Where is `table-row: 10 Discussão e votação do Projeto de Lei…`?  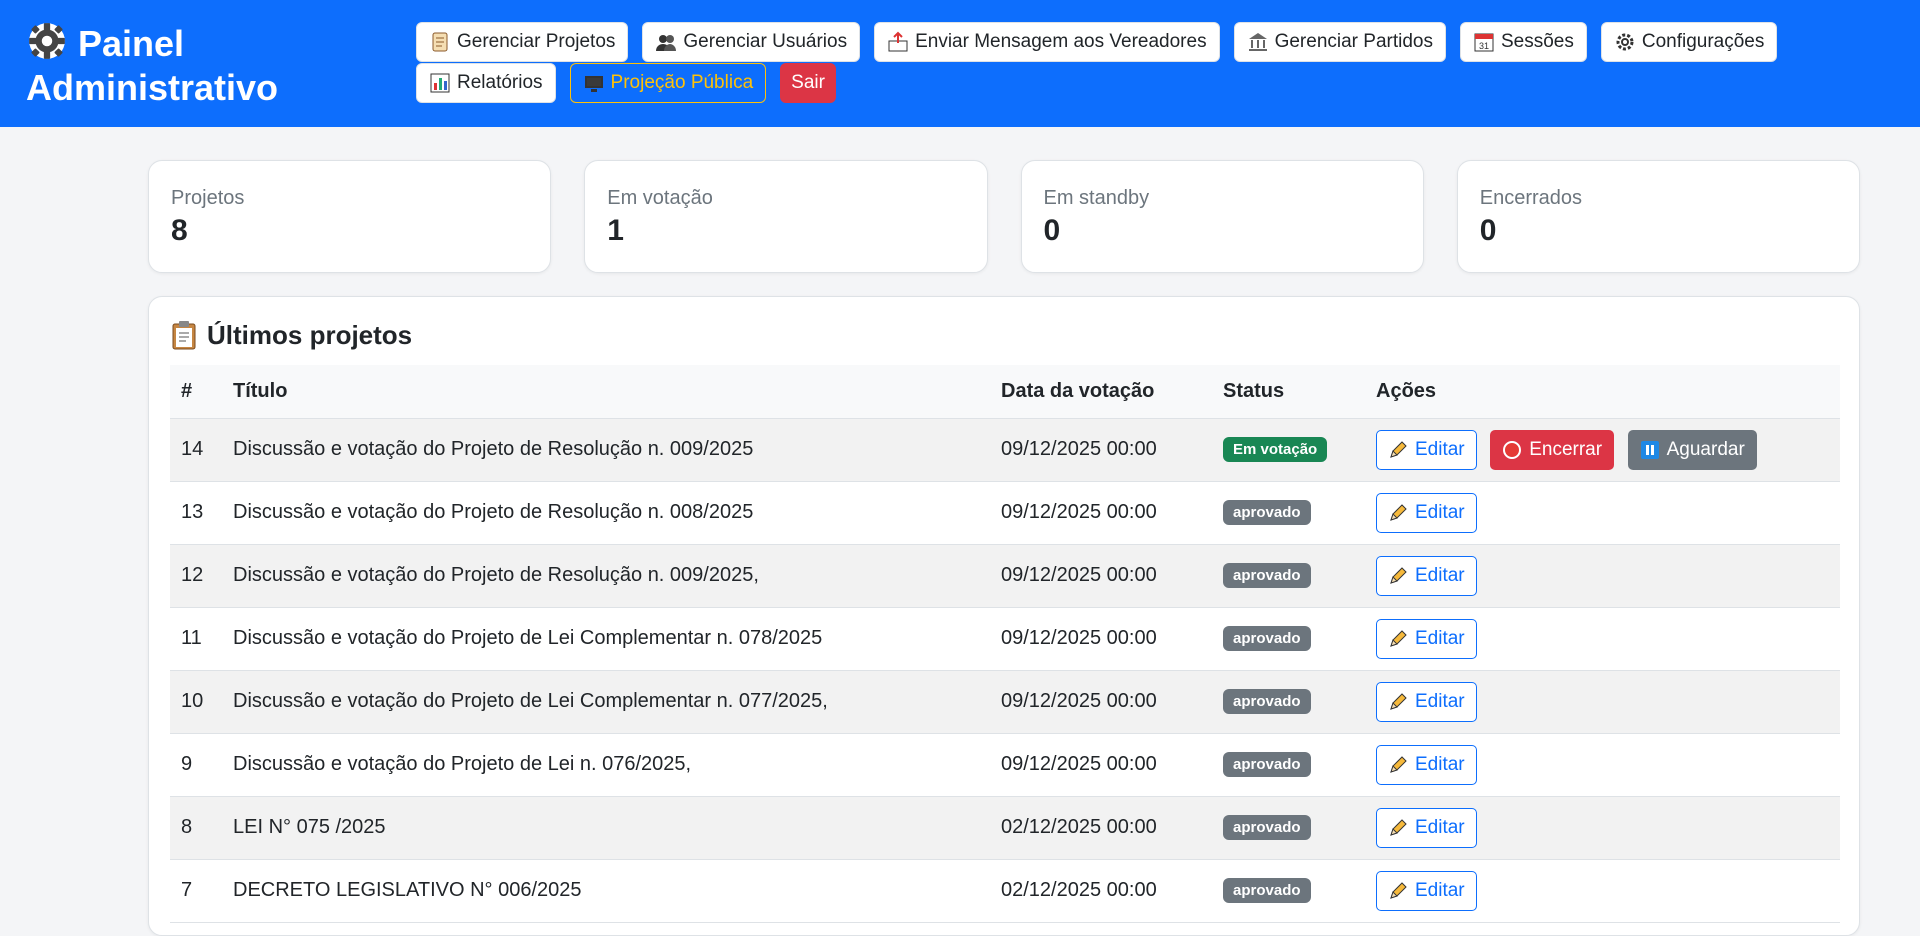
table-row: 10 Discussão e votação do Projeto de Lei… is located at coordinates (1005, 702).